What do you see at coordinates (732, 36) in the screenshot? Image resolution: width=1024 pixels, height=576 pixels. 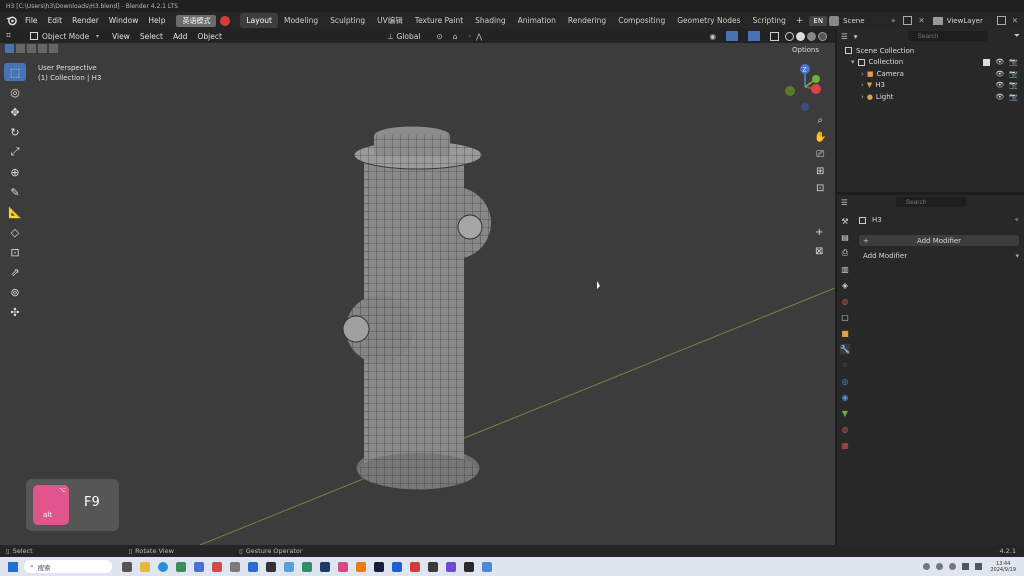 I see `gizmo-toggle-icon` at bounding box center [732, 36].